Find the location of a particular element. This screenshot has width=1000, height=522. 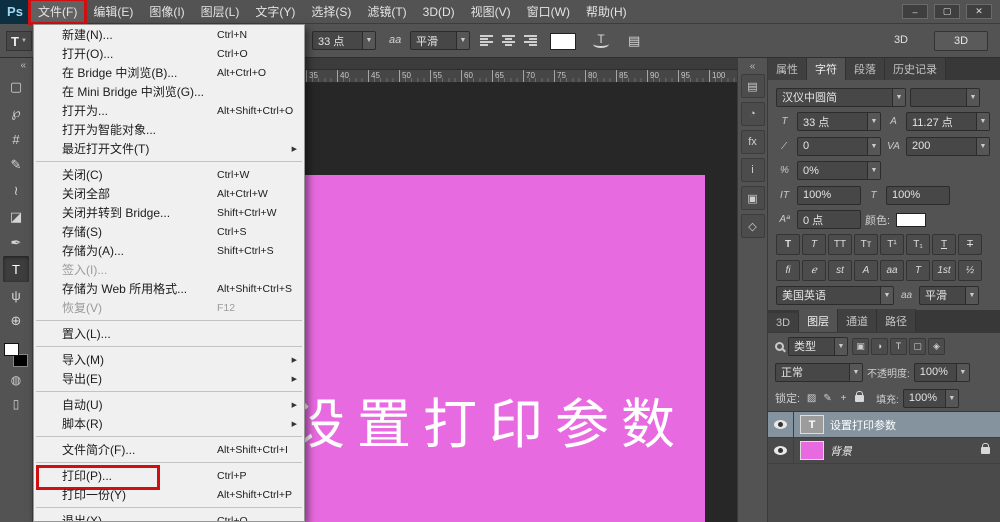

collapse-dock-icon: « is located at coordinates (753, 66).